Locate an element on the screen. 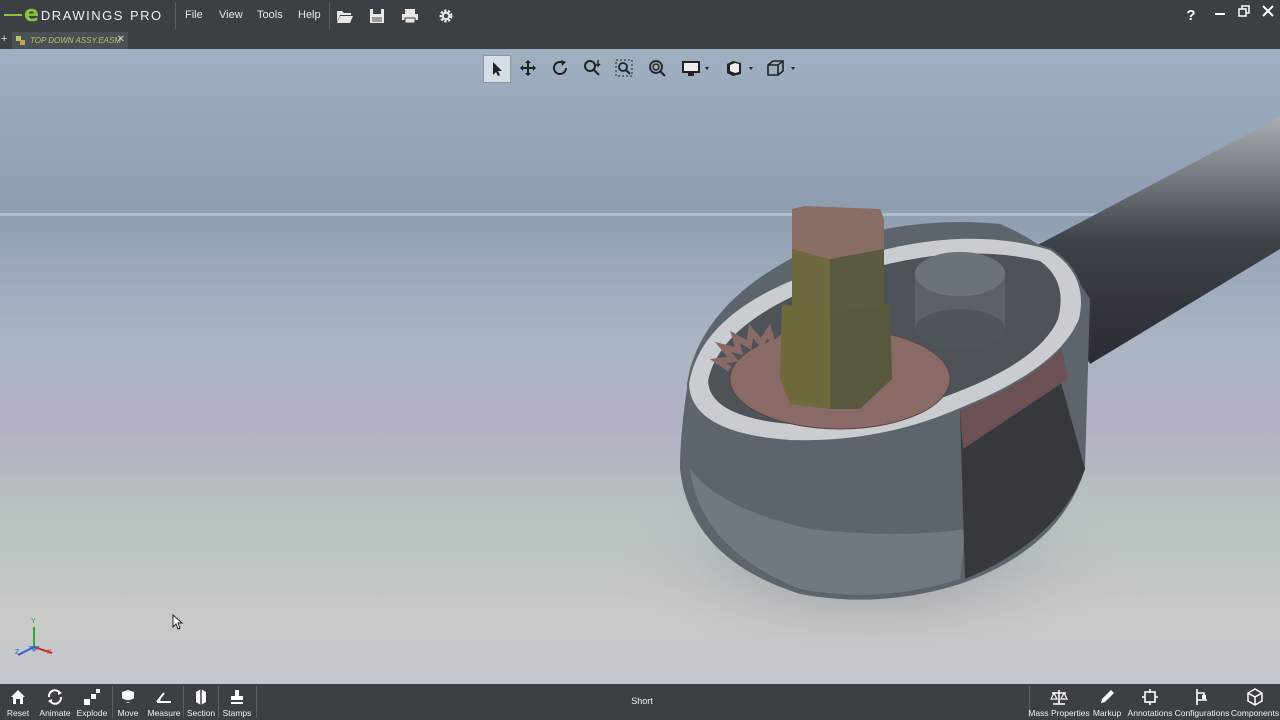  mass-properties-label: Mass Properties is located at coordinates (1059, 713).